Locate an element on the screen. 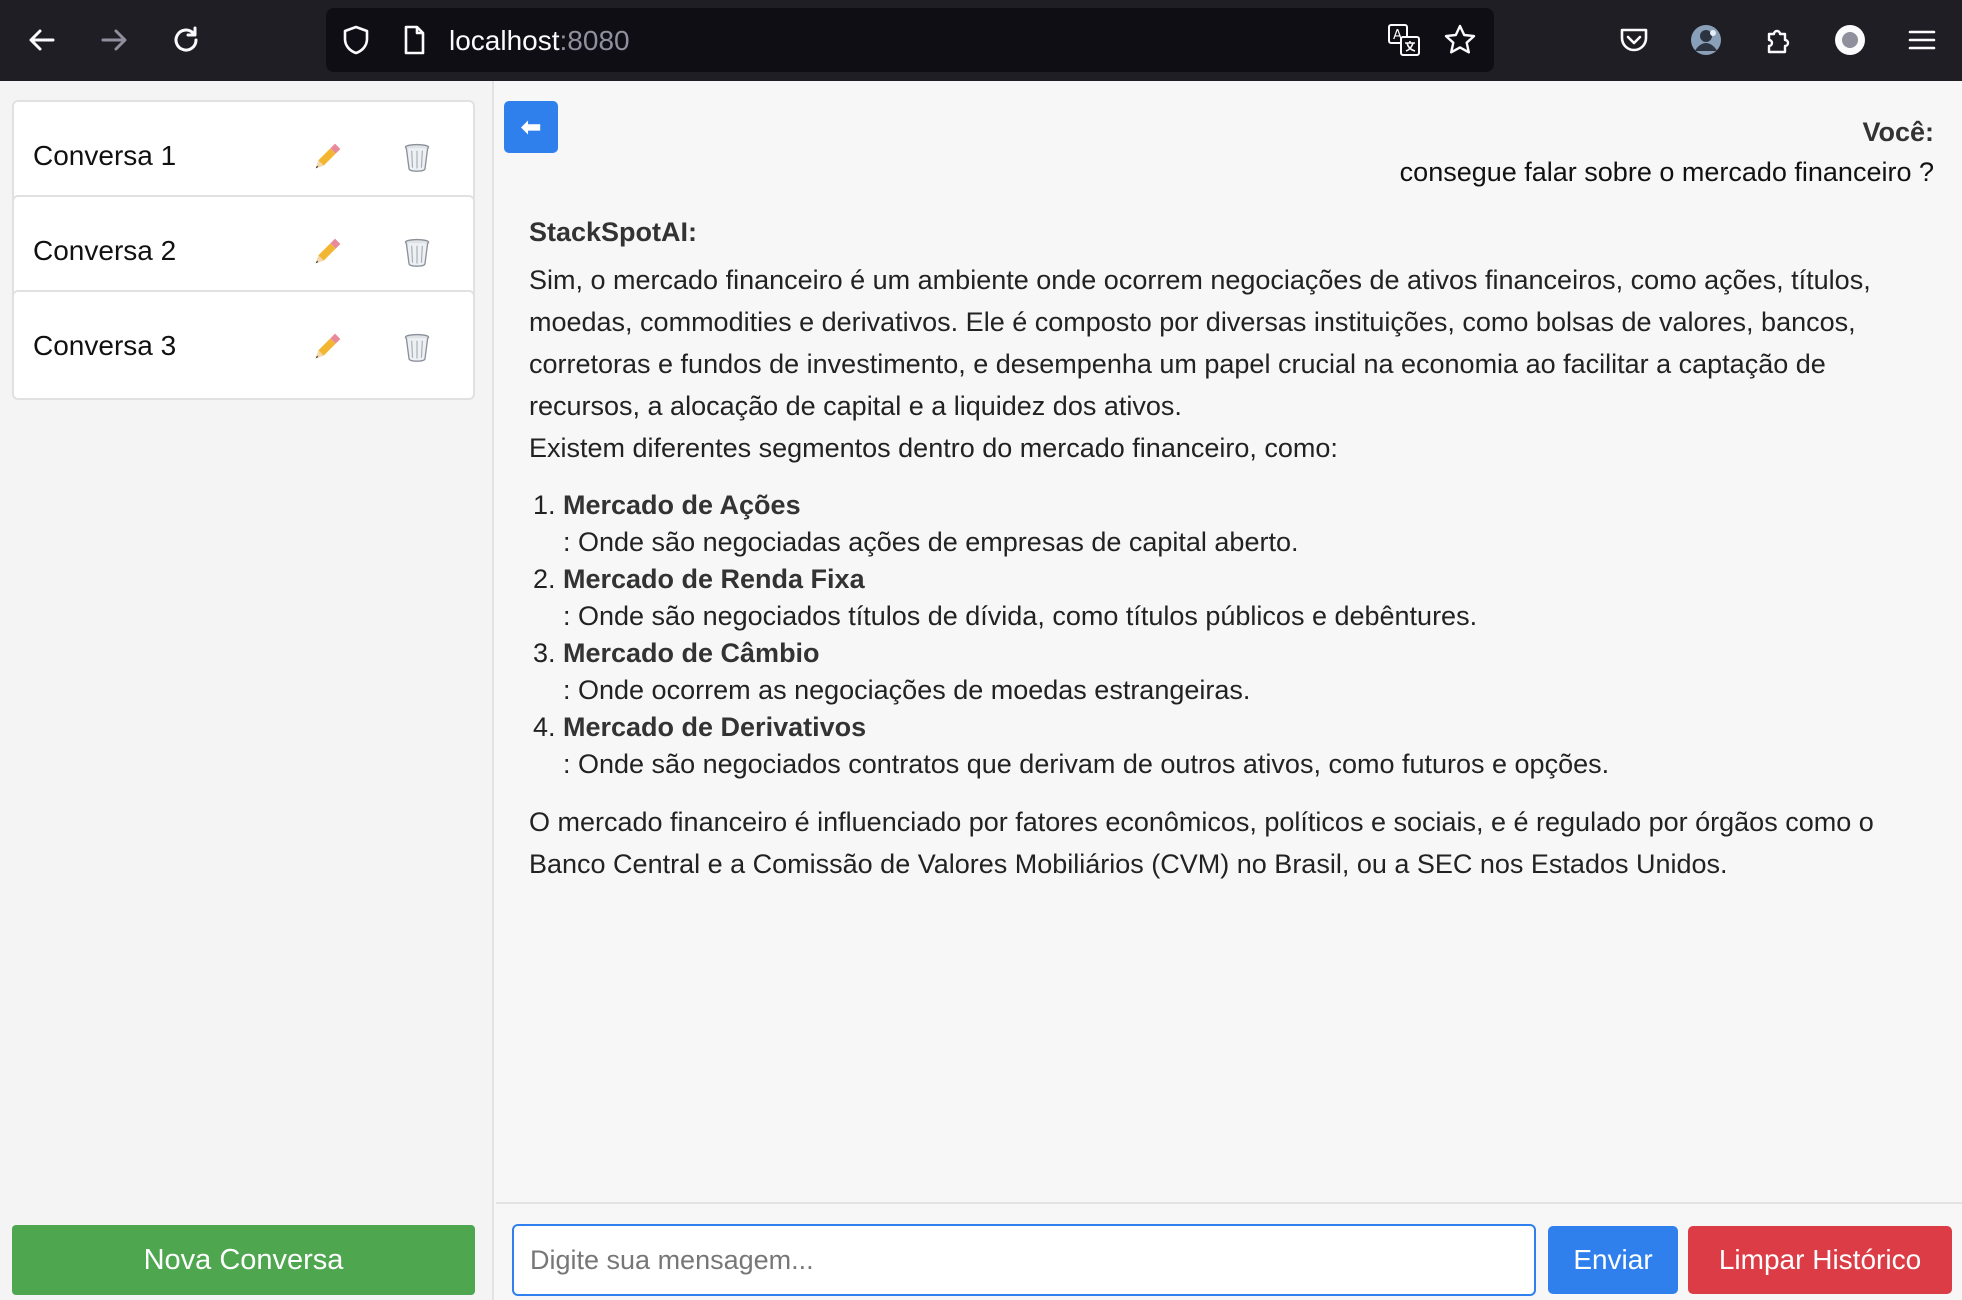 The height and width of the screenshot is (1300, 1962). user-label: Você: is located at coordinates (1898, 132).